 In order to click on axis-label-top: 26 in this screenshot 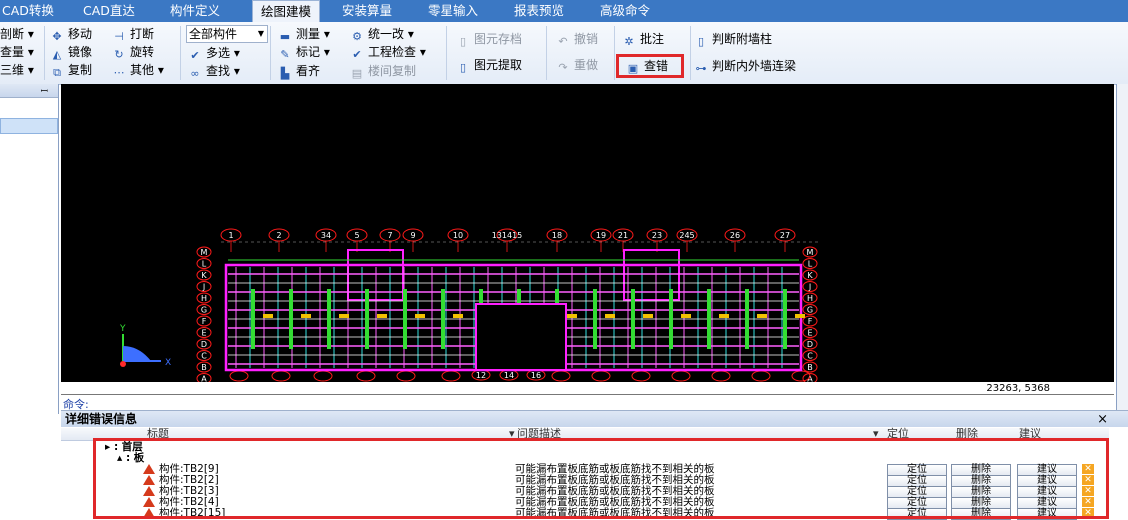, I will do `click(735, 235)`.